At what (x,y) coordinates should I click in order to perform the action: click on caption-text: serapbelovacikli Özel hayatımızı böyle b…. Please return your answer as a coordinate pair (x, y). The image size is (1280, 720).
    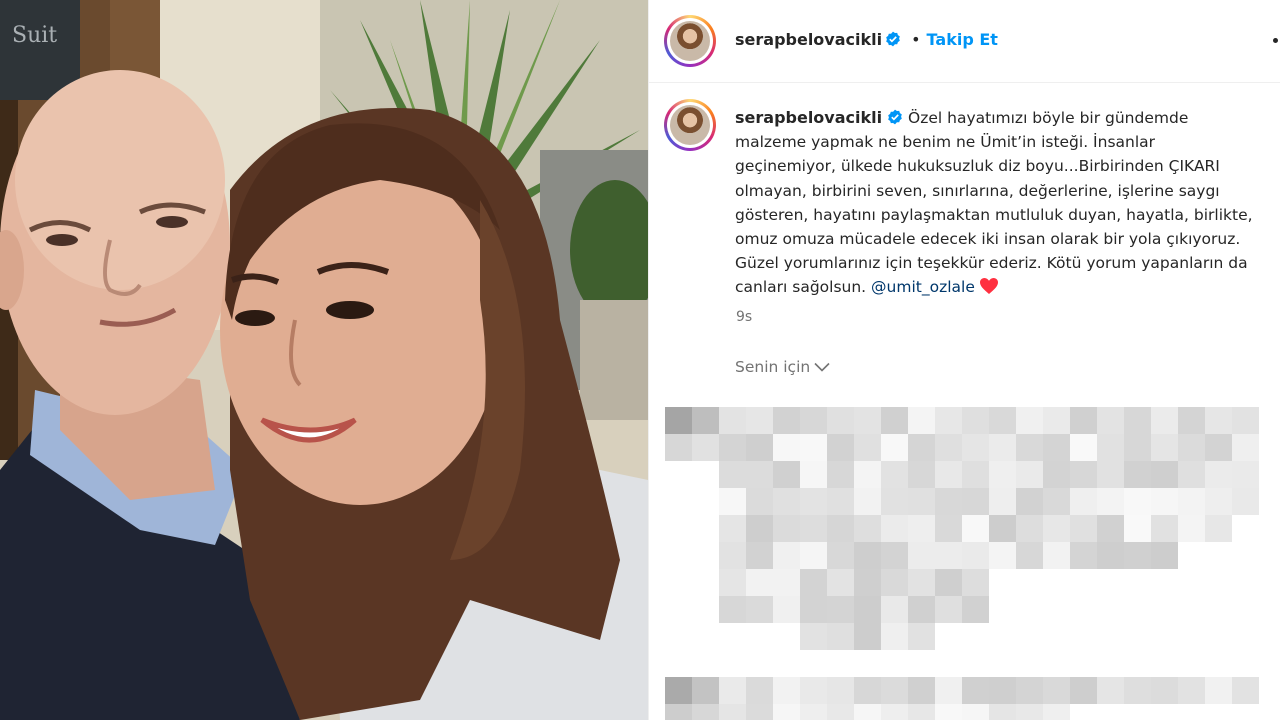
    Looking at the image, I should click on (995, 203).